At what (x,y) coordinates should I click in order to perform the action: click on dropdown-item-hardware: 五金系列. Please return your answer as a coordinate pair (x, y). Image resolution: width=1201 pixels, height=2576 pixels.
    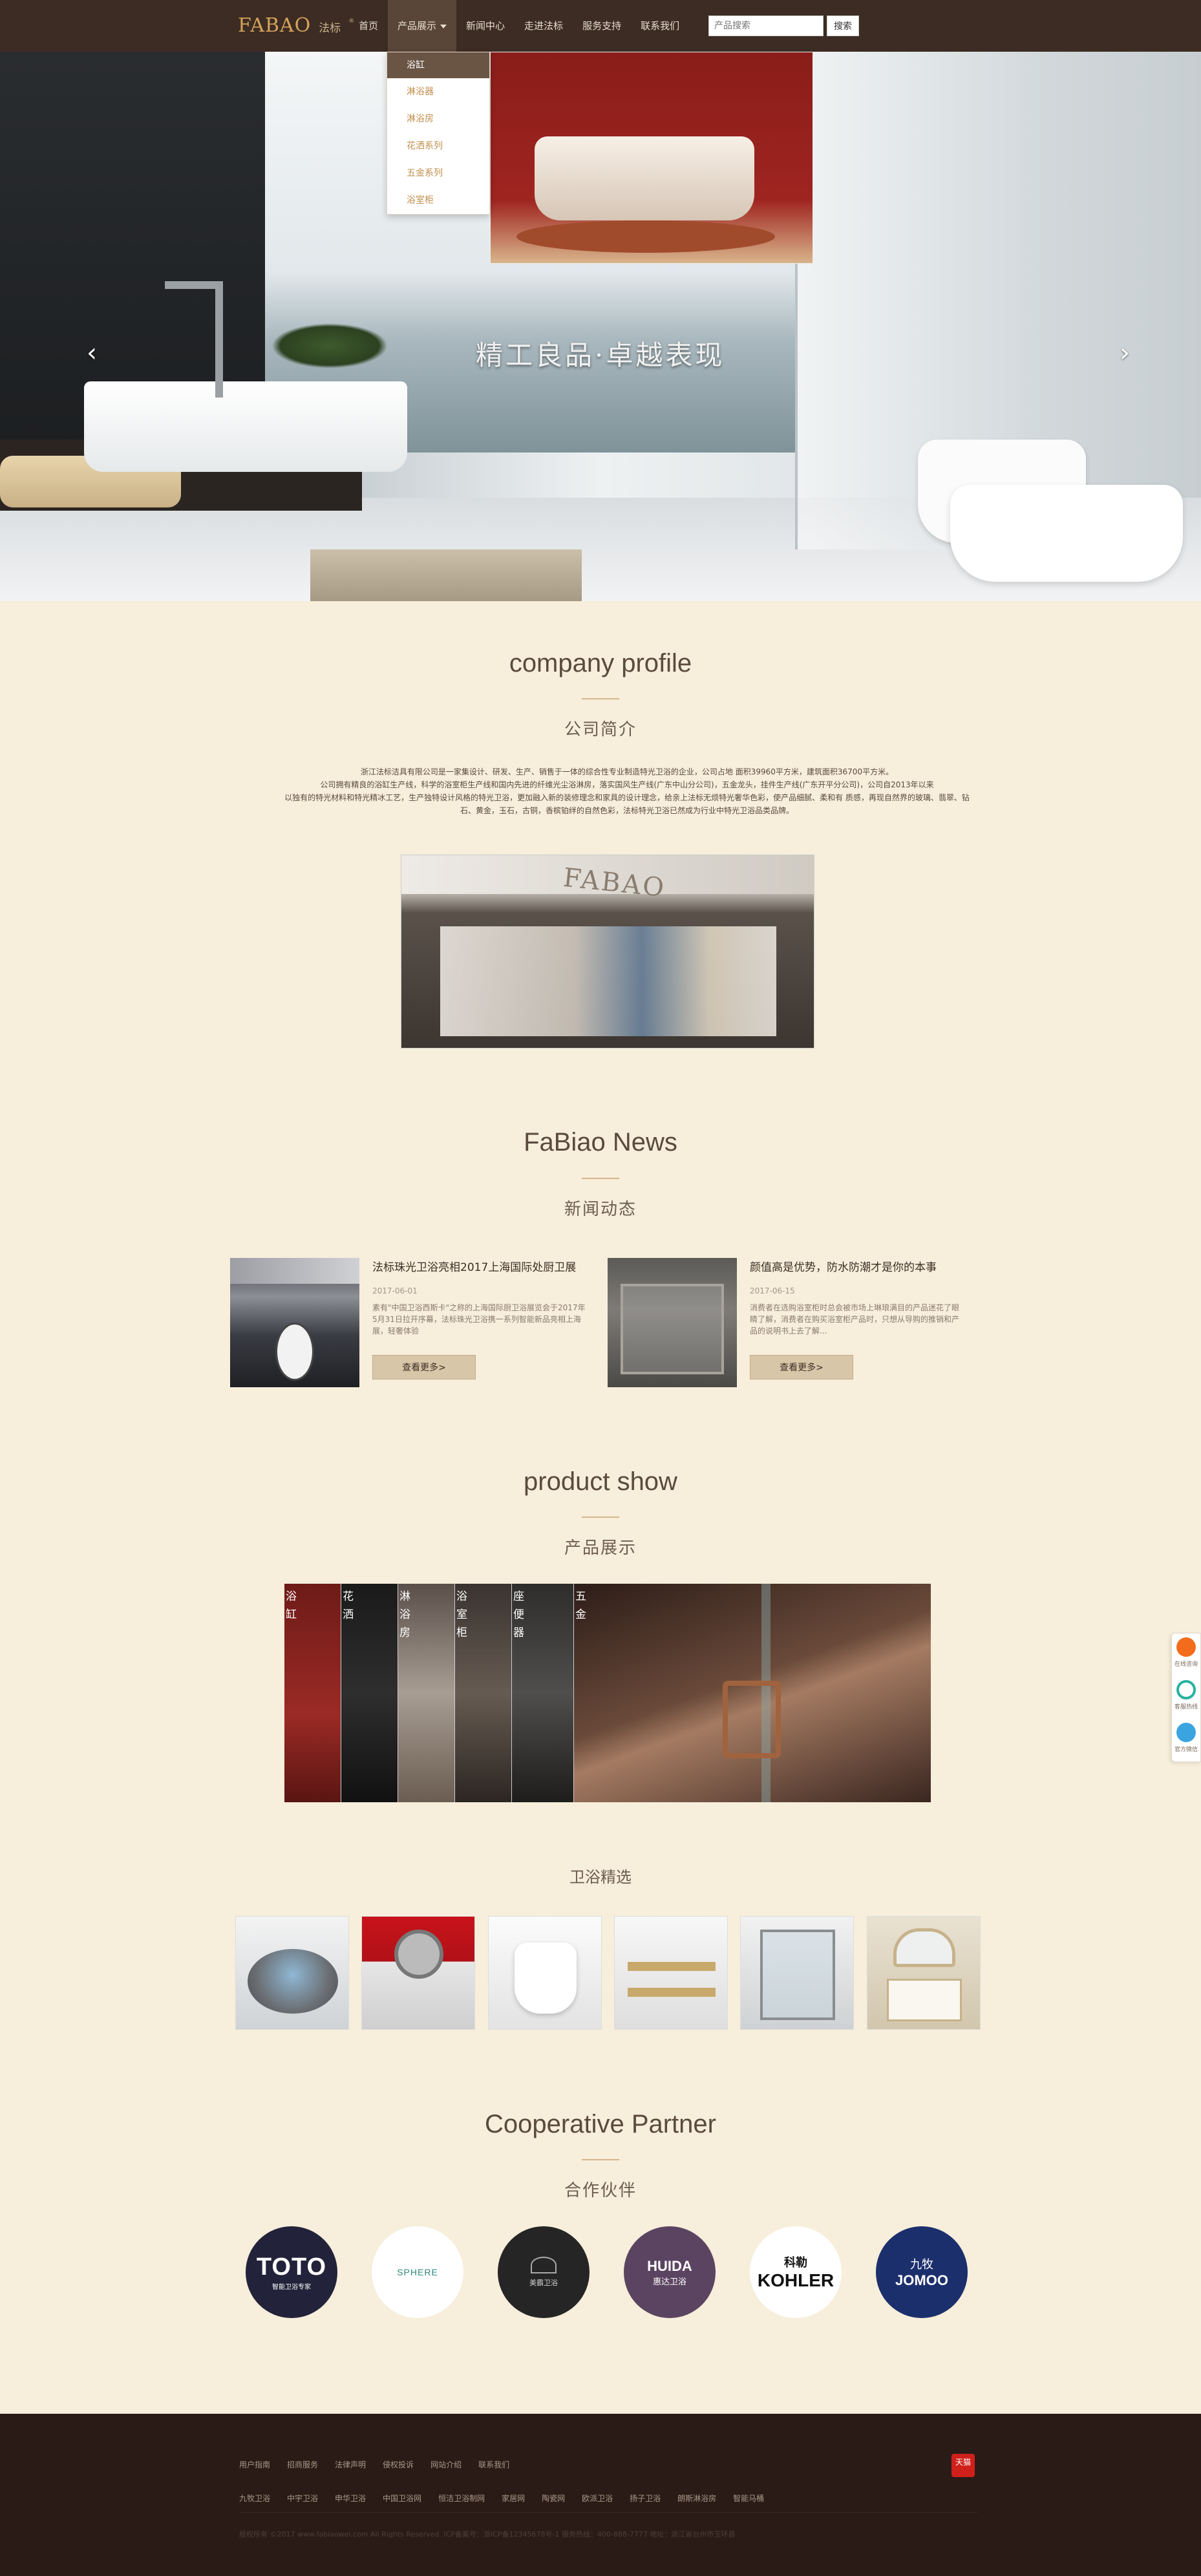
    Looking at the image, I should click on (438, 173).